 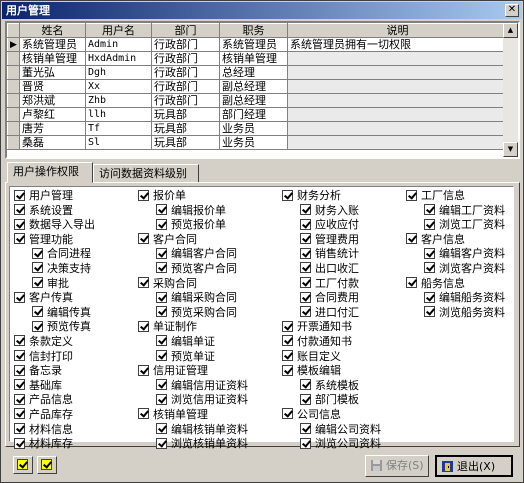 I want to click on permission-item: 浏览客户资料, so click(x=455, y=269).